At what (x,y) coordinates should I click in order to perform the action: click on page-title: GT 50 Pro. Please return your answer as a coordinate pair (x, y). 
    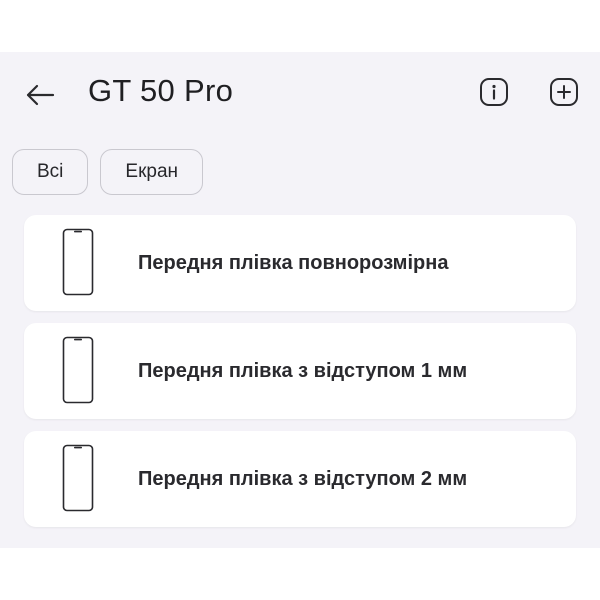
    Looking at the image, I should click on (161, 90).